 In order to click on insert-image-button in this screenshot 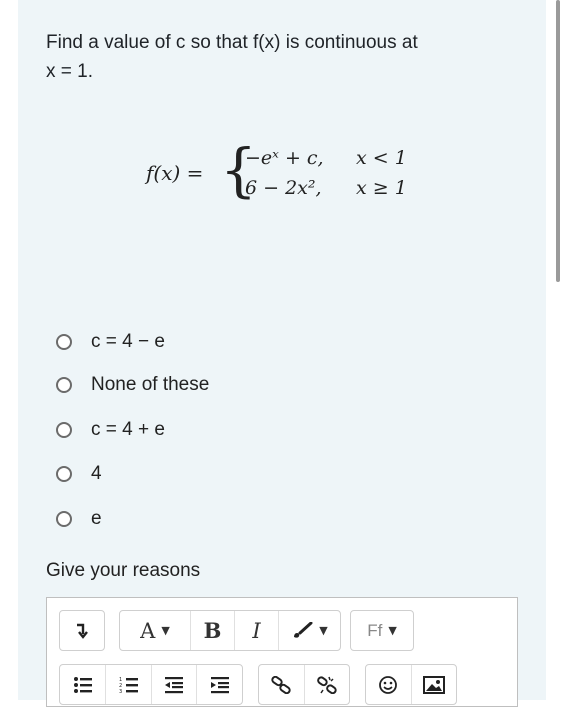, I will do `click(433, 684)`.